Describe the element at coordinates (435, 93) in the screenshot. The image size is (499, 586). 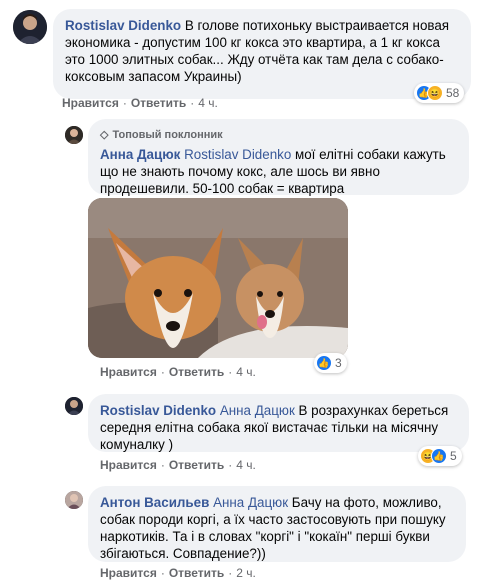
I see `haha-icon: 😆` at that location.